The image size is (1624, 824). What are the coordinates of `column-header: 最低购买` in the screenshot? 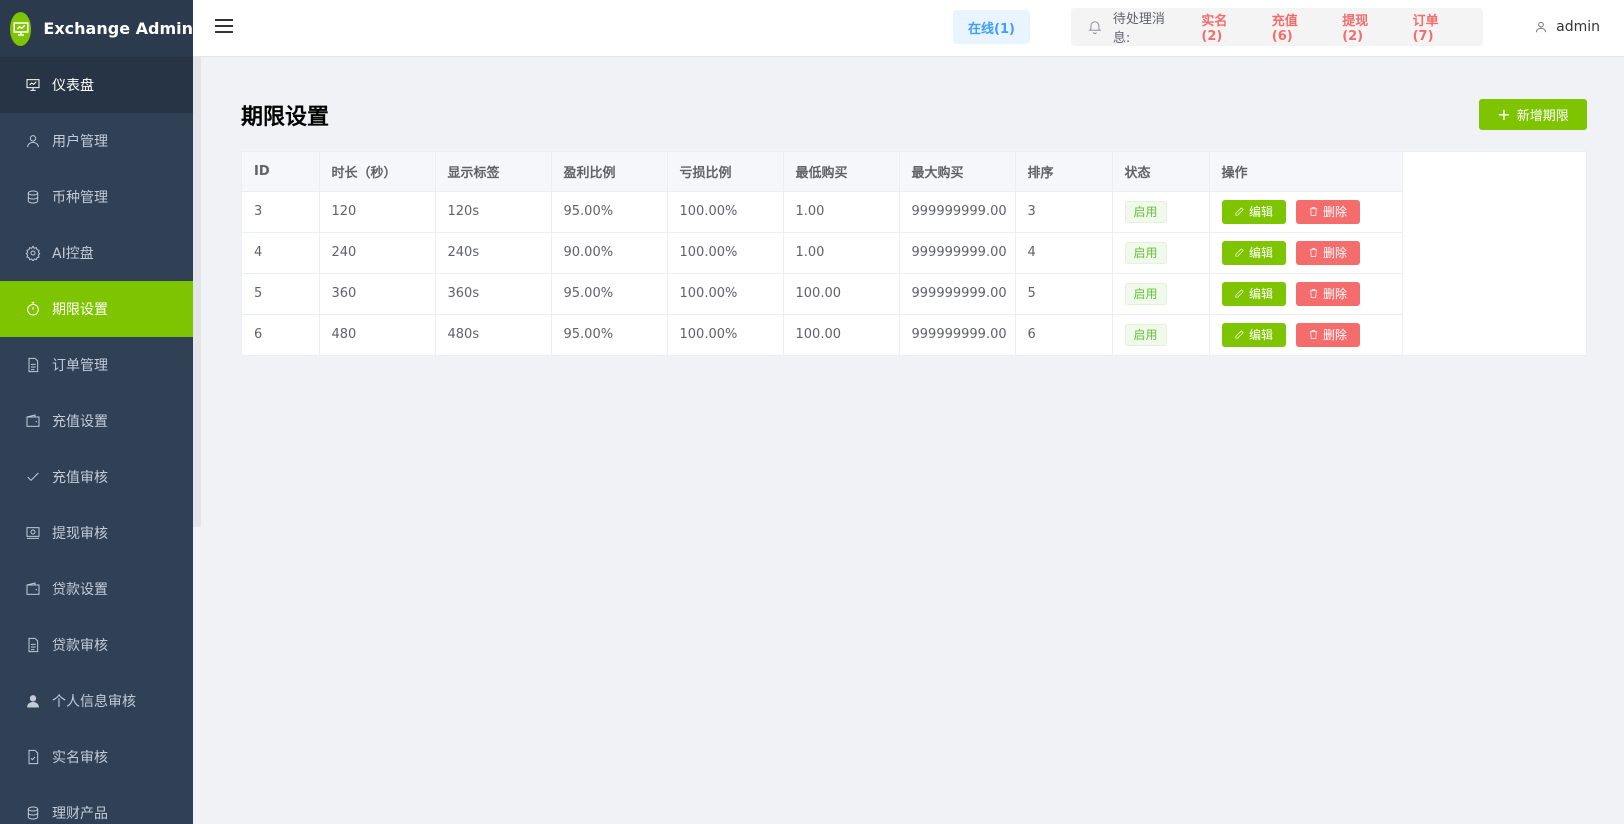 It's located at (841, 172).